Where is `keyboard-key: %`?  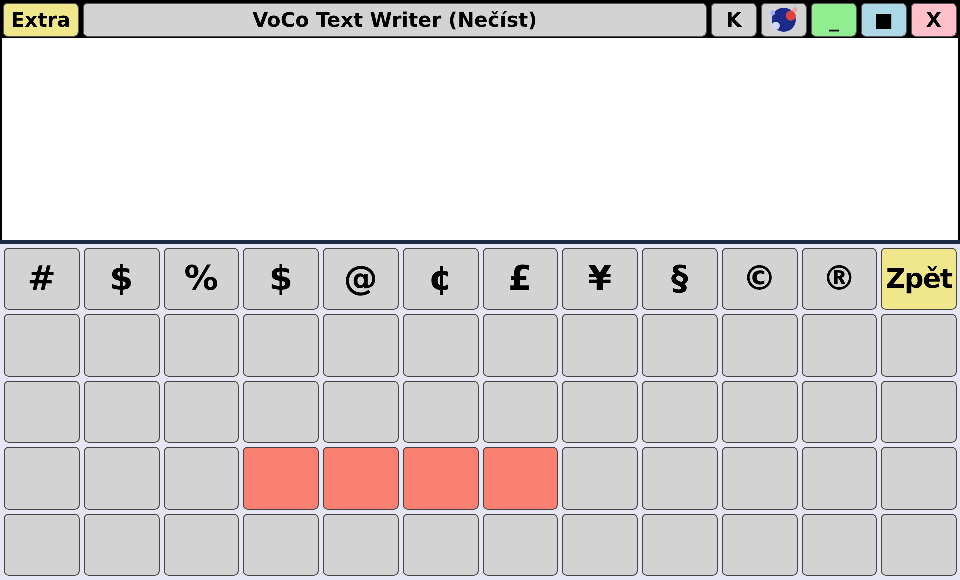 keyboard-key: % is located at coordinates (202, 279).